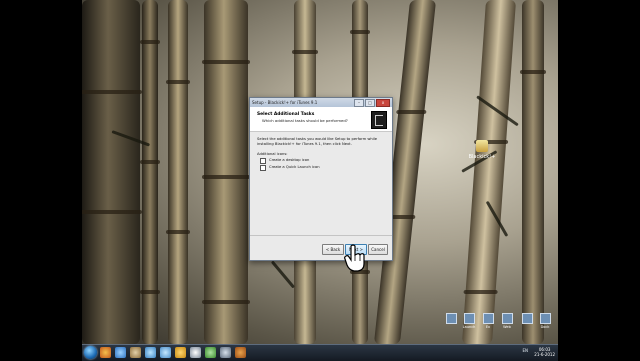 The width and height of the screenshot is (640, 361). I want to click on shortcut-label: Ex, so click(488, 327).